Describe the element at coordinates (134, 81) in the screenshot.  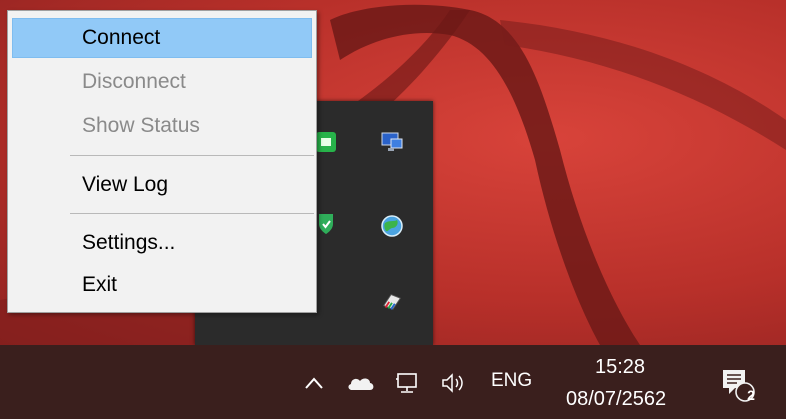
I see `menu-item-label: Disconnect` at that location.